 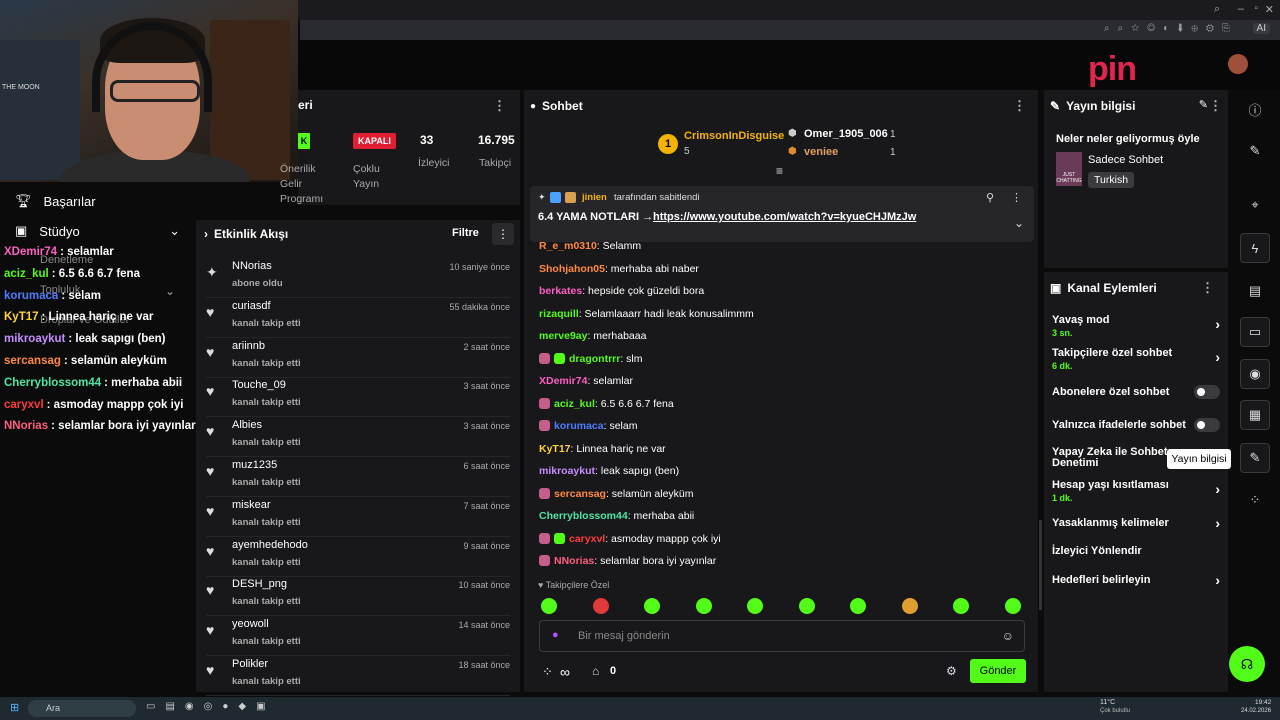 I want to click on follower-chat-row: Takipçilere özel sohbet 6 dk. ›, so click(x=1136, y=359).